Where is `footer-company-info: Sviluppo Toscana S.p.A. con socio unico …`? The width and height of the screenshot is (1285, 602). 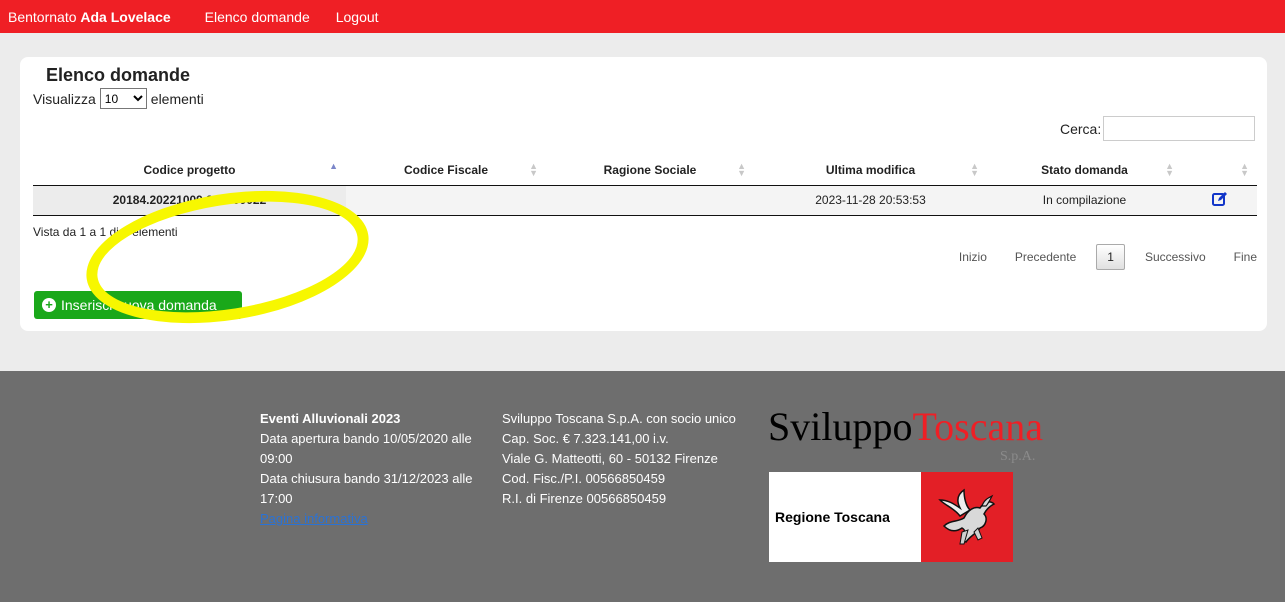
footer-company-info: Sviluppo Toscana S.p.A. con socio unico … is located at coordinates (629, 459).